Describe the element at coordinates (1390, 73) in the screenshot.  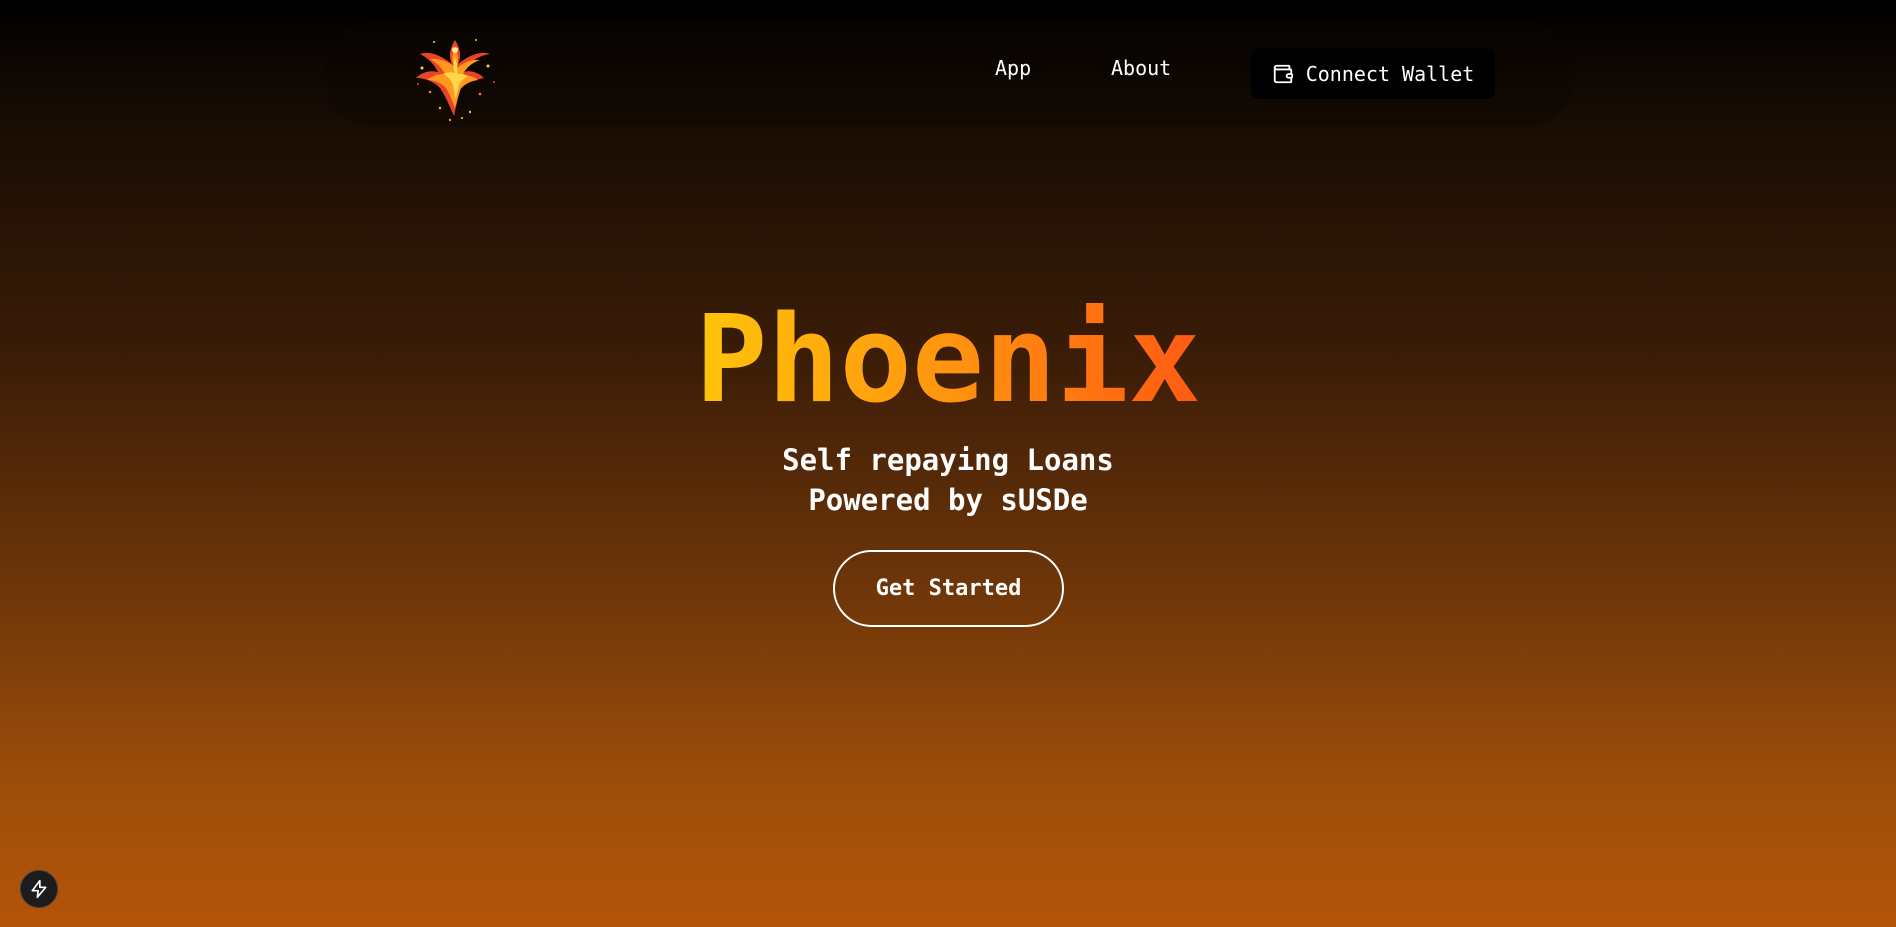
I see `connect-wallet-label: Connect Wallet` at that location.